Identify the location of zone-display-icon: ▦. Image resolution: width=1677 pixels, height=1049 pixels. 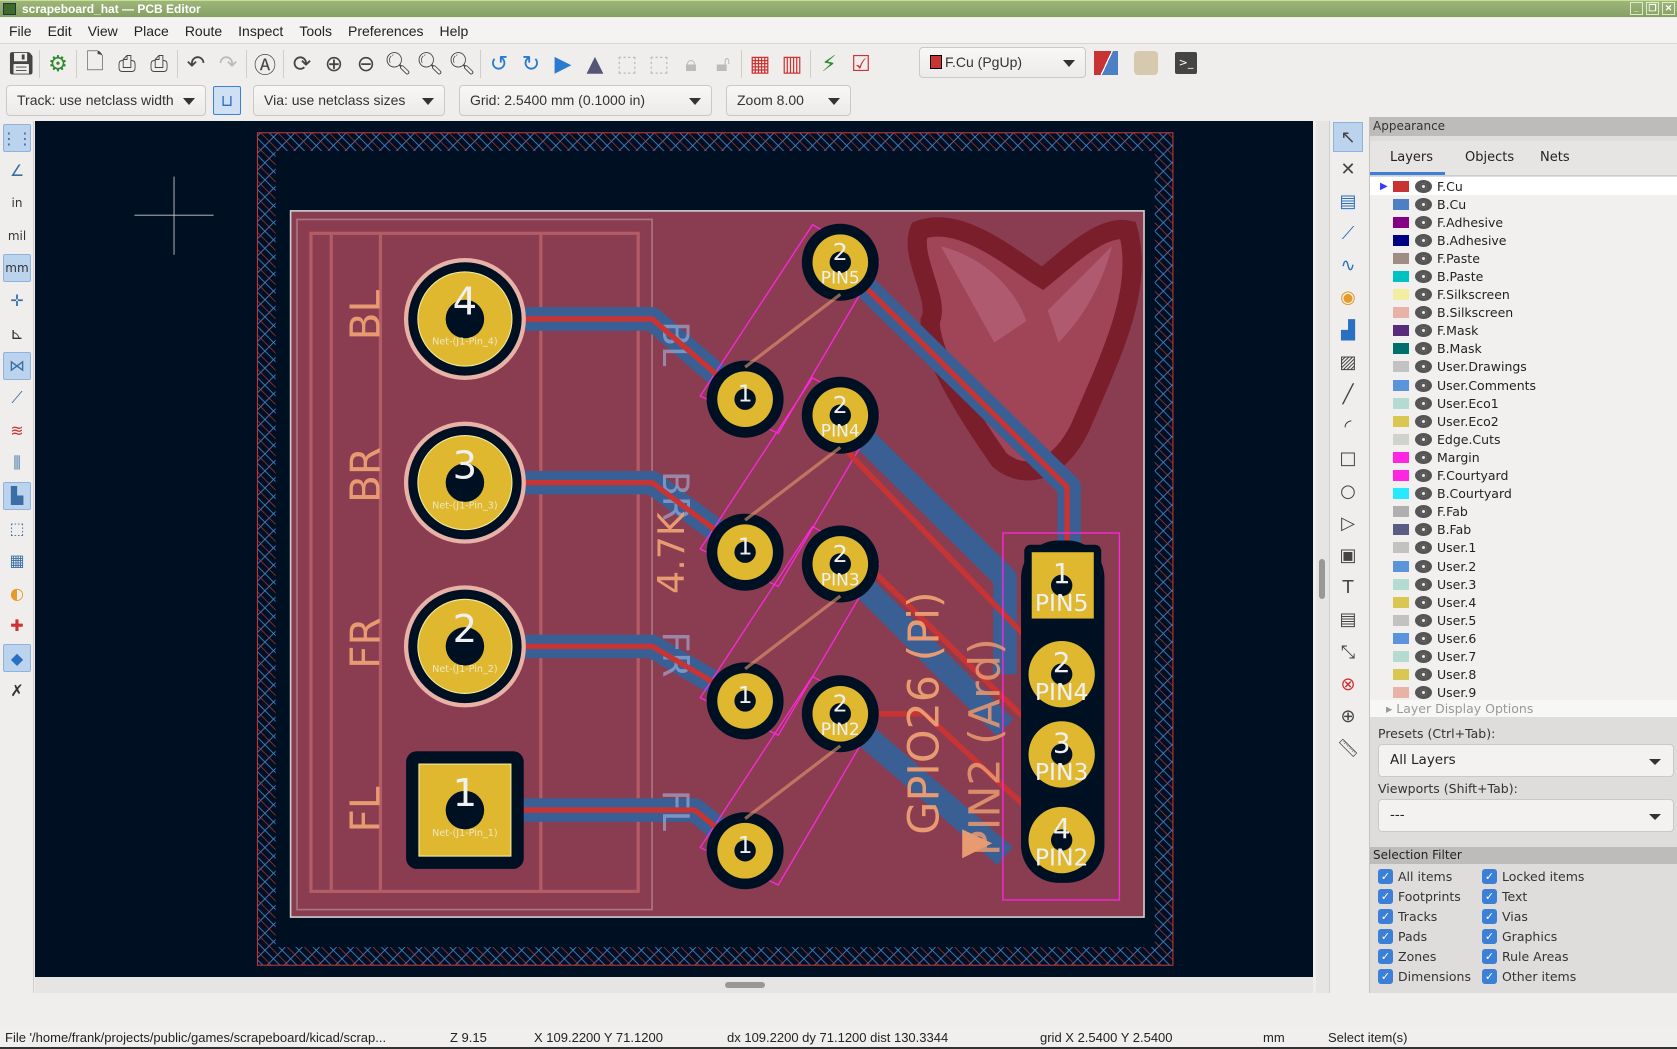
(17, 561).